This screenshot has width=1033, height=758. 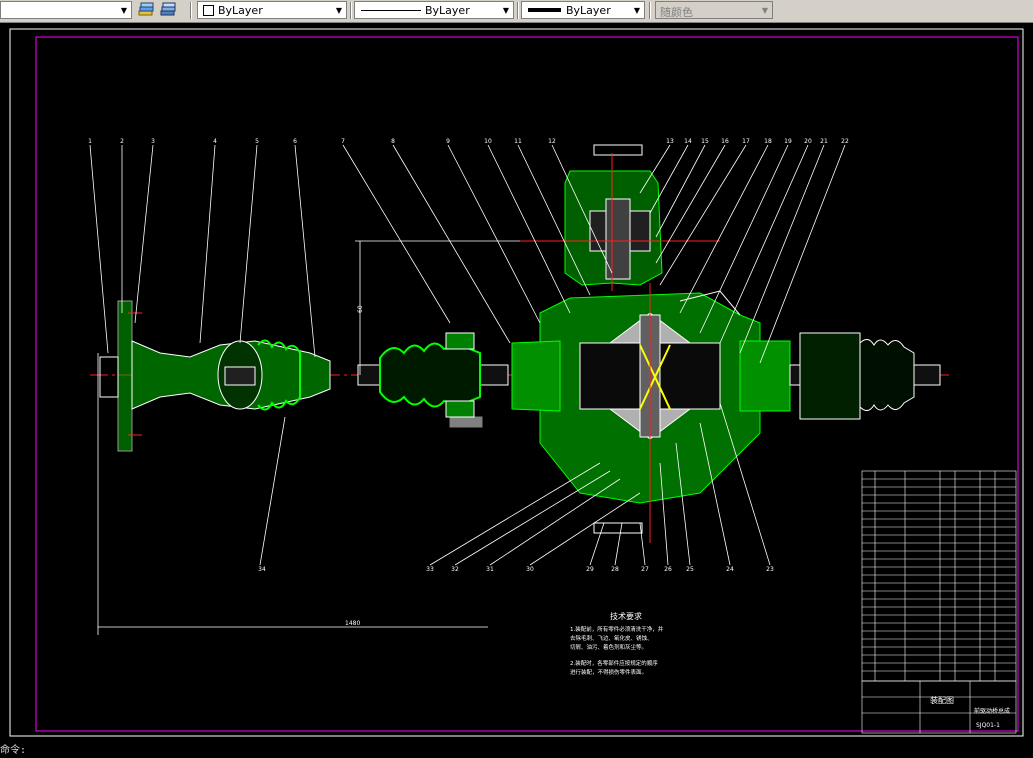 I want to click on balloon-33: 33, so click(x=430, y=569).